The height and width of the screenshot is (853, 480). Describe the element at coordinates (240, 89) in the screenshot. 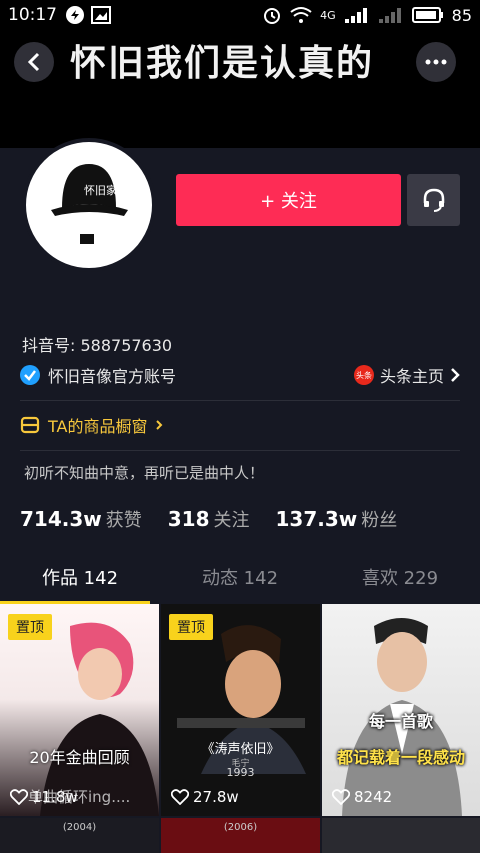

I see `profile-header: 怀旧我们是认真的` at that location.